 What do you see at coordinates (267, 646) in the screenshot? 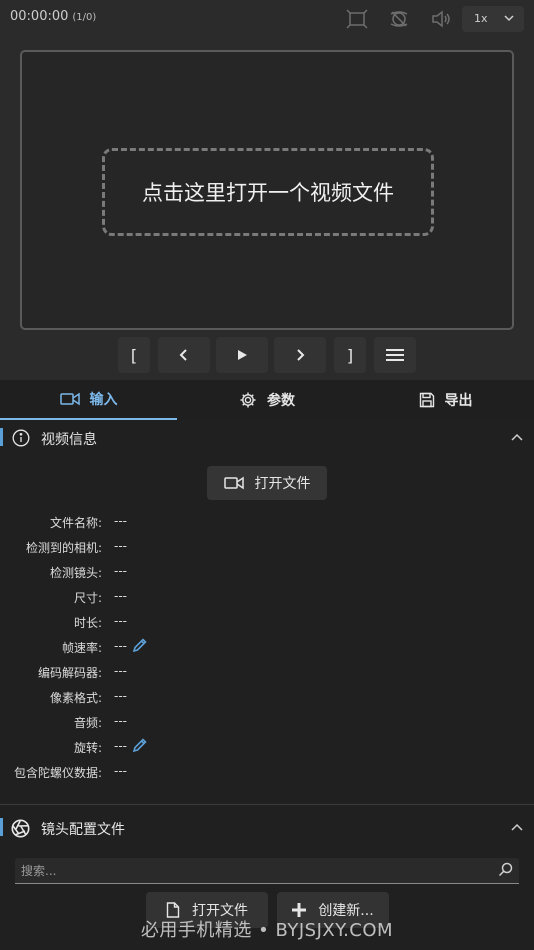
I see `info-row-frame-rate: 帧速率: ---` at bounding box center [267, 646].